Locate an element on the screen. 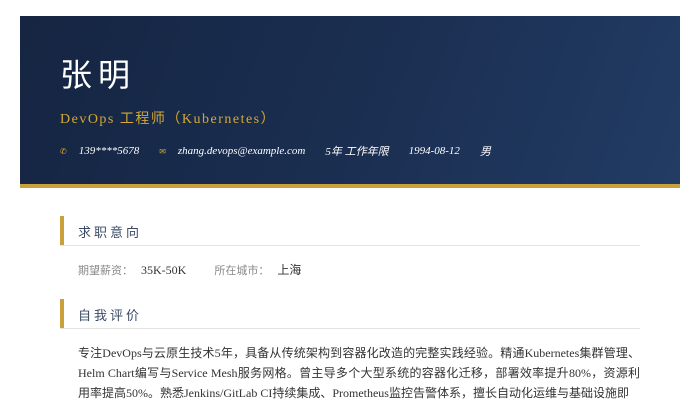 This screenshot has width=700, height=400. candidate-name: 张明 is located at coordinates (98, 75).